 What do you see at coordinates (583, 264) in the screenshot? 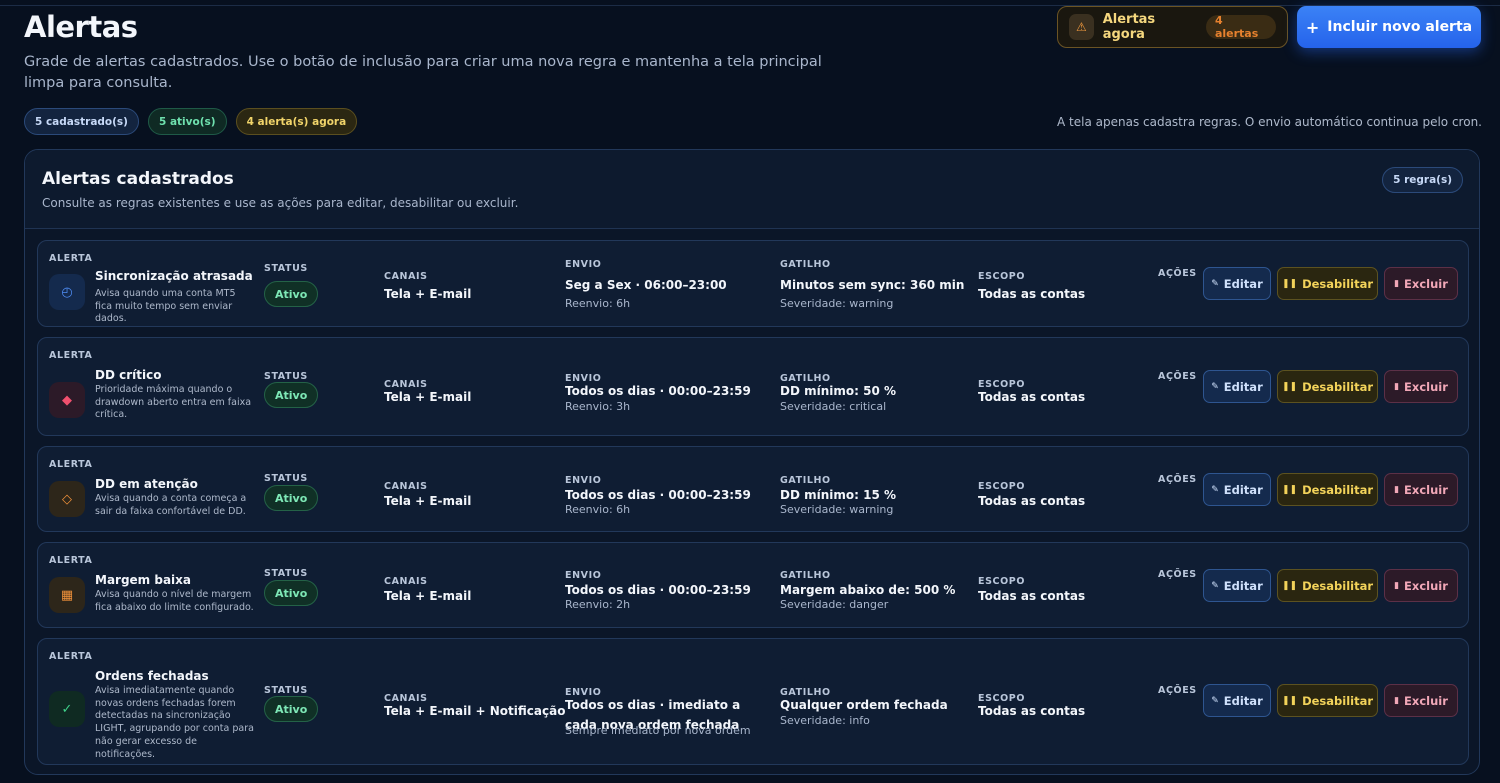
I see `send-column-label: ENVIO` at bounding box center [583, 264].